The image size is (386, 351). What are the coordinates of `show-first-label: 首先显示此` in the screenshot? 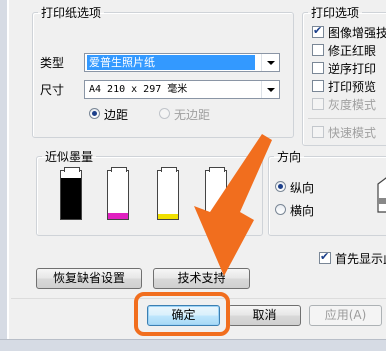 It's located at (360, 259).